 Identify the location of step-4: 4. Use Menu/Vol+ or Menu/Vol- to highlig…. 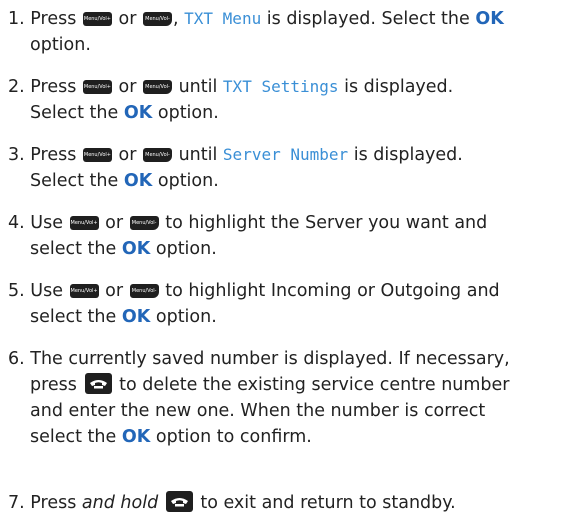
(248, 236).